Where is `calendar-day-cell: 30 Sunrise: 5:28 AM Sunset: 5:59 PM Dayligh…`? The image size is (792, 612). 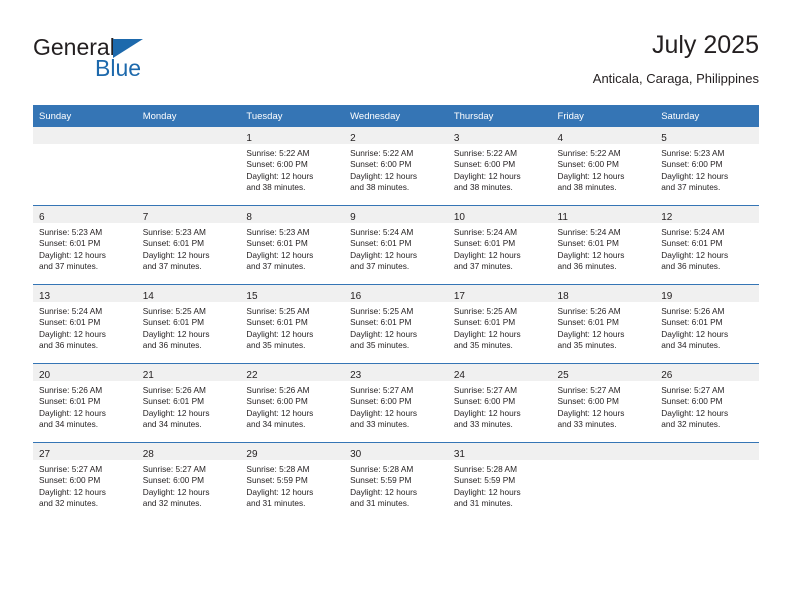 calendar-day-cell: 30 Sunrise: 5:28 AM Sunset: 5:59 PM Dayligh… is located at coordinates (396, 481).